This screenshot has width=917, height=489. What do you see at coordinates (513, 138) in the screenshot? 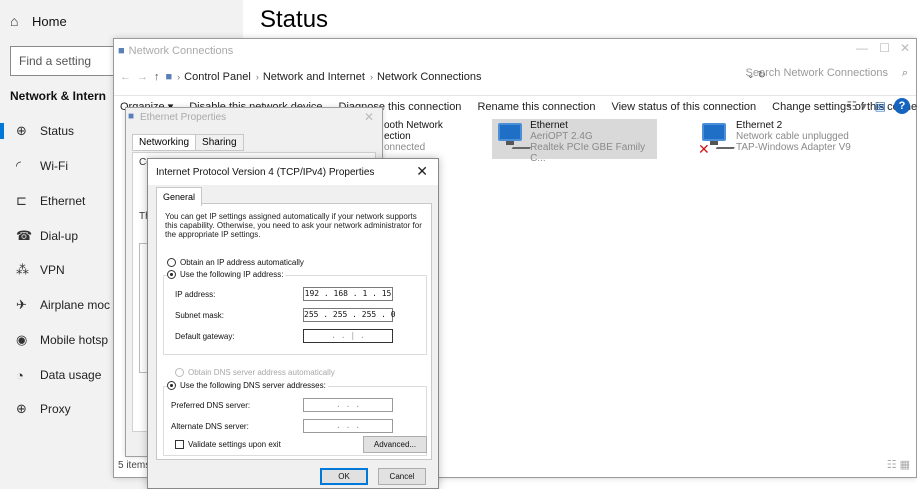
I see `network-adapter-icon` at bounding box center [513, 138].